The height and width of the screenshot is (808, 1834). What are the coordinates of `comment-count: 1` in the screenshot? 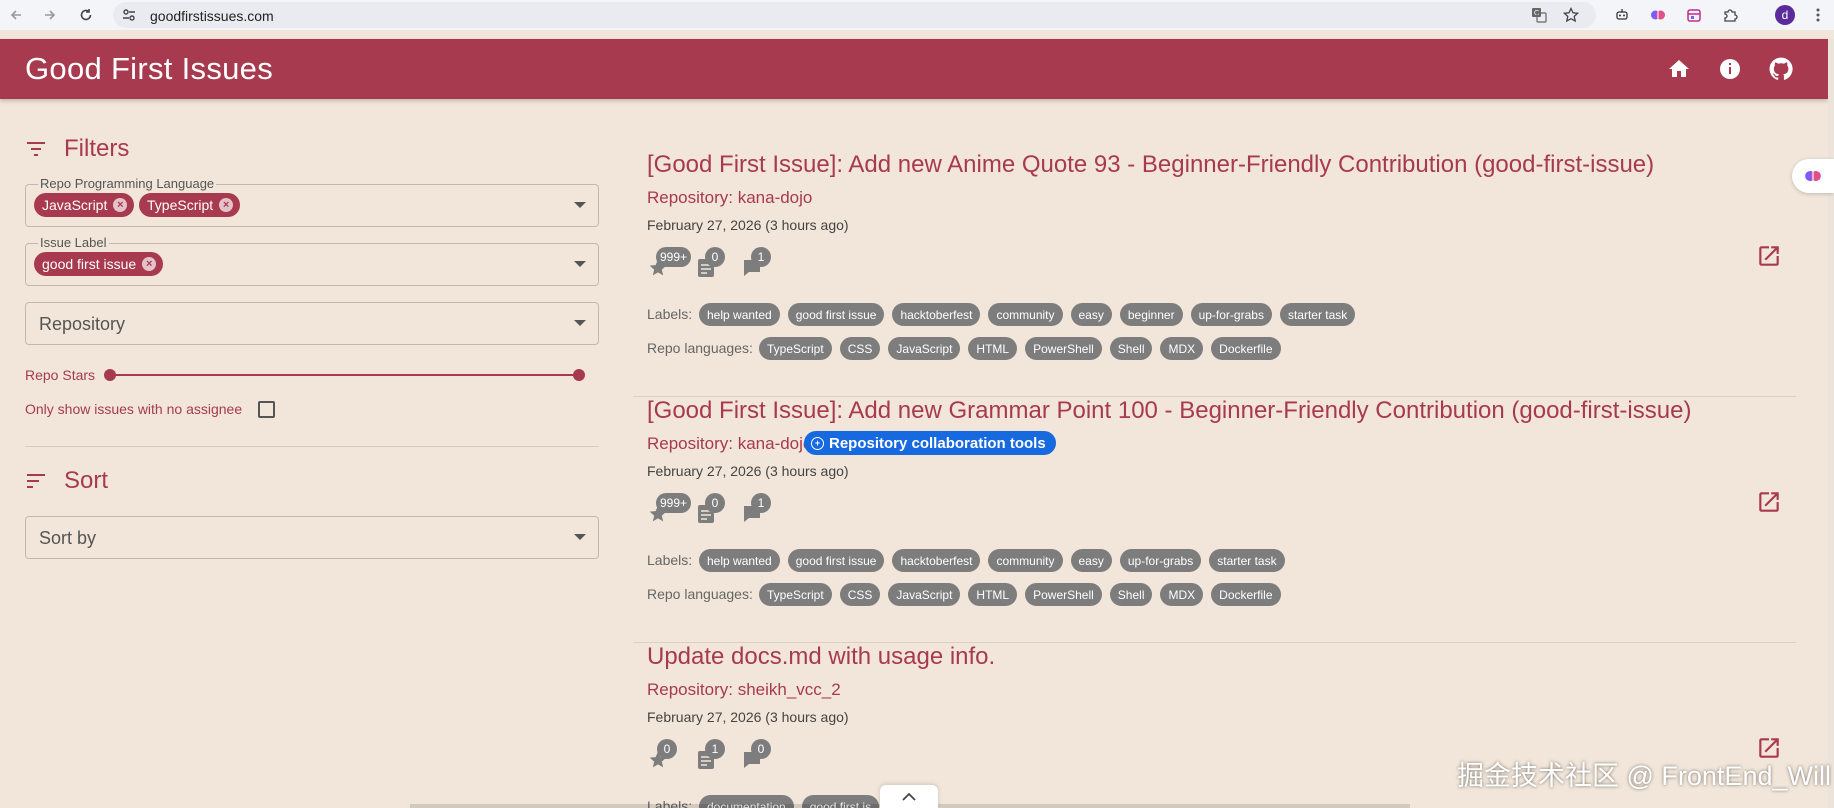 It's located at (761, 257).